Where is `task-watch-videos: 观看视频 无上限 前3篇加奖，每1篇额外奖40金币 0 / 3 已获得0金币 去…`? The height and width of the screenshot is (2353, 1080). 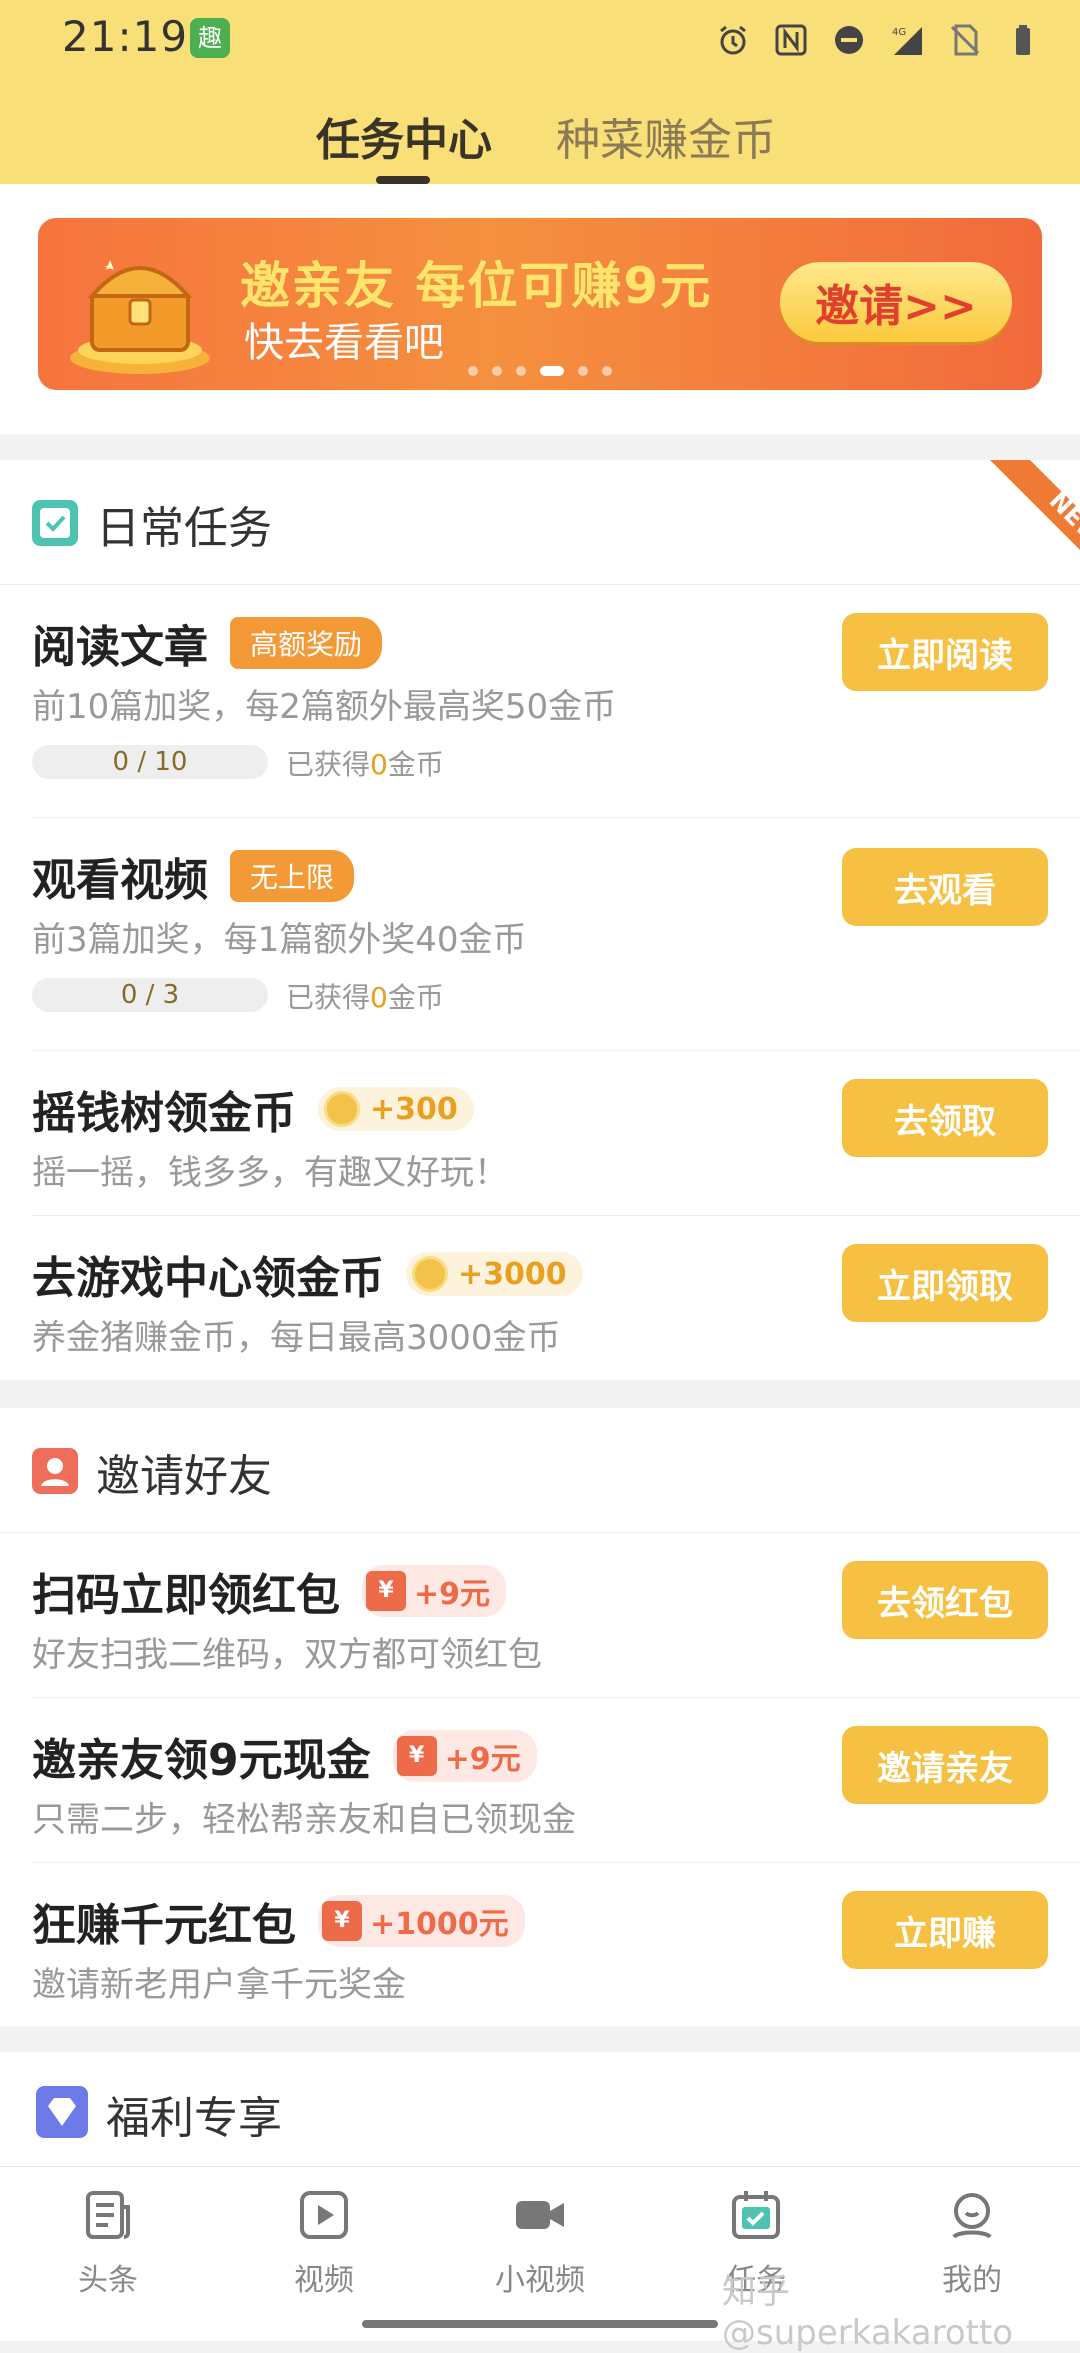
task-watch-videos: 观看视频 无上限 前3篇加奖，每1篇额外奖40金币 0 / 3 已获得0金币 去… is located at coordinates (556, 934).